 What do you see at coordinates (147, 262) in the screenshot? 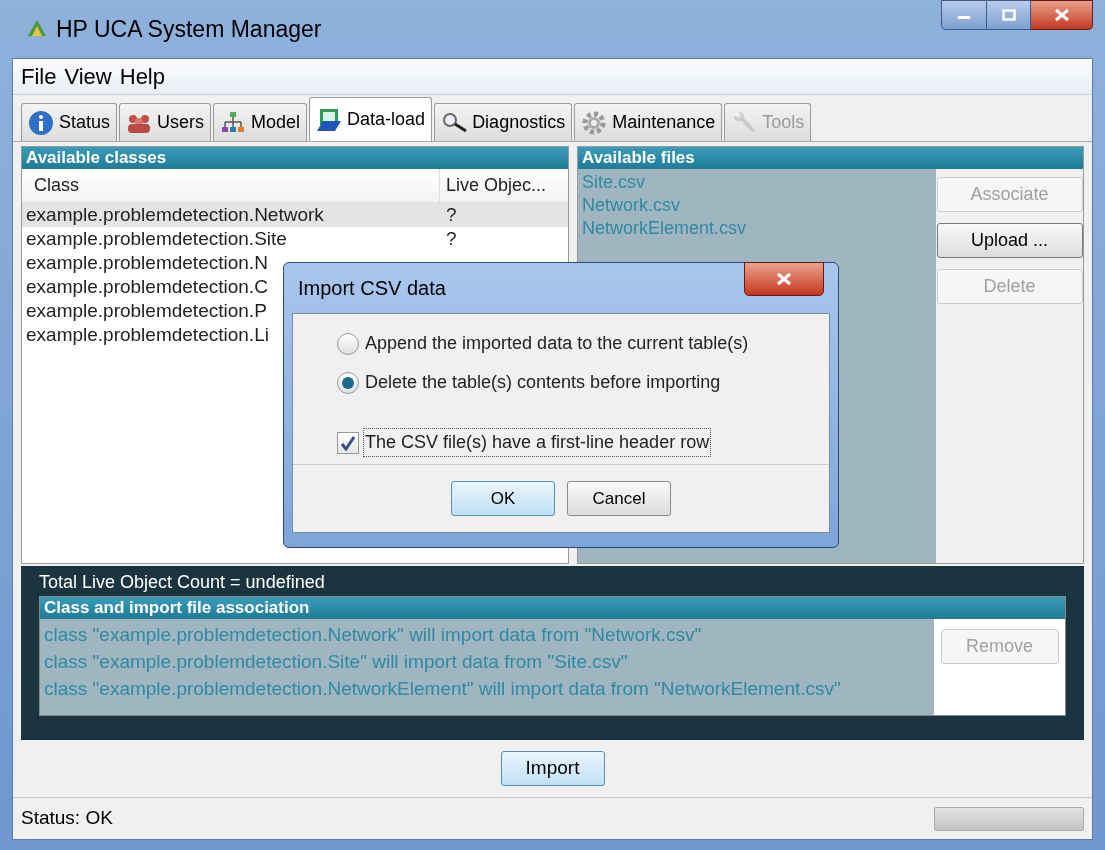
I see `table-cell: example.problemdetection.N` at bounding box center [147, 262].